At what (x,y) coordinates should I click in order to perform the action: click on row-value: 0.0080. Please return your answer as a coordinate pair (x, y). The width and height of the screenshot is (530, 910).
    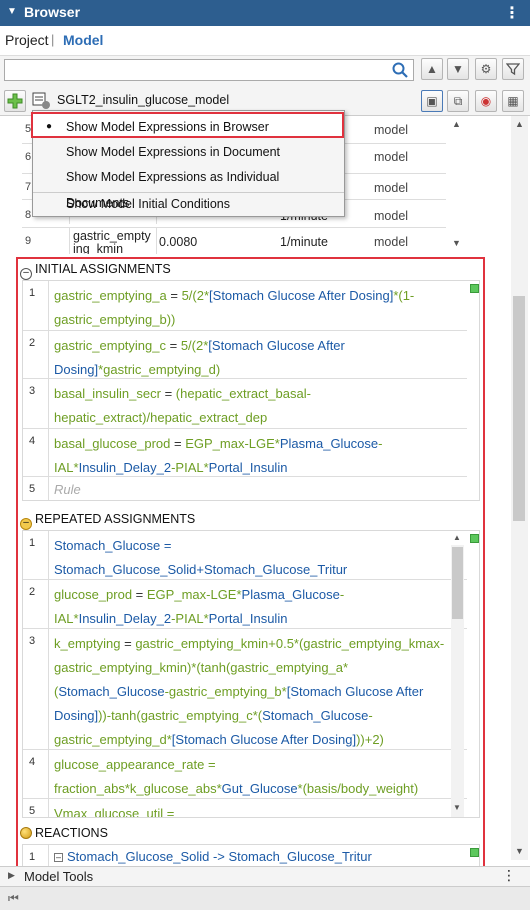
    Looking at the image, I should click on (178, 242).